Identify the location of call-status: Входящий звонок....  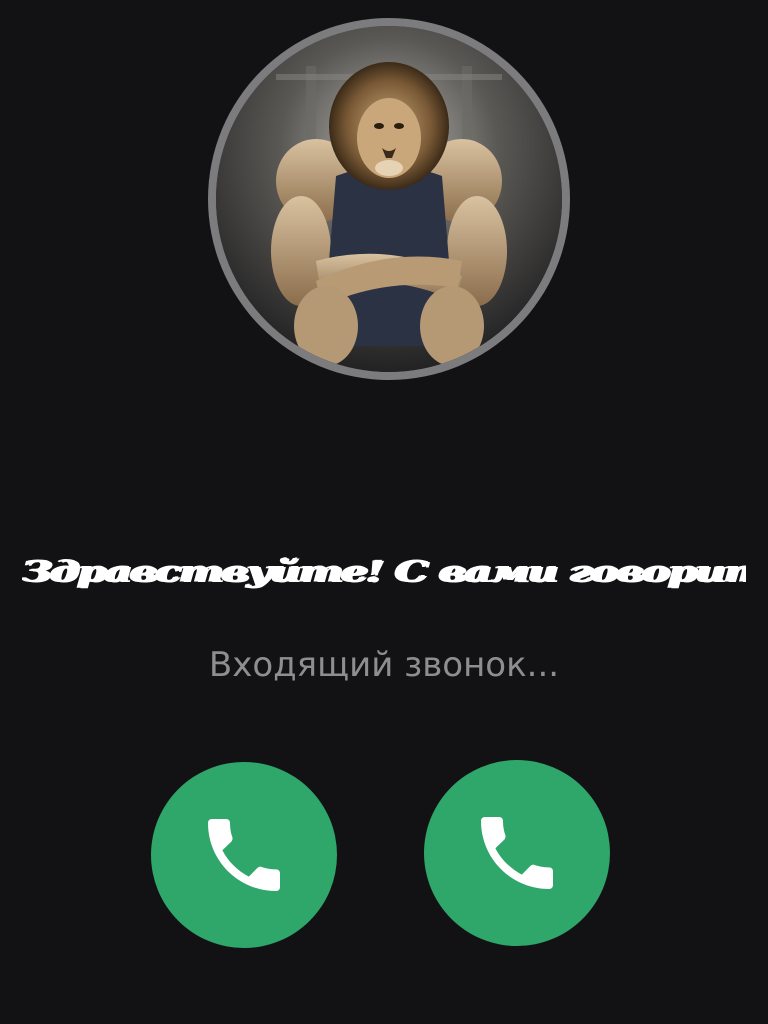
(384, 665).